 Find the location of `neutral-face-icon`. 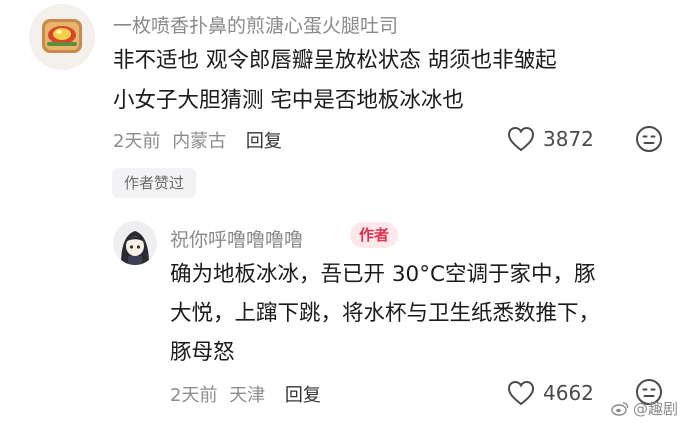

neutral-face-icon is located at coordinates (649, 139).